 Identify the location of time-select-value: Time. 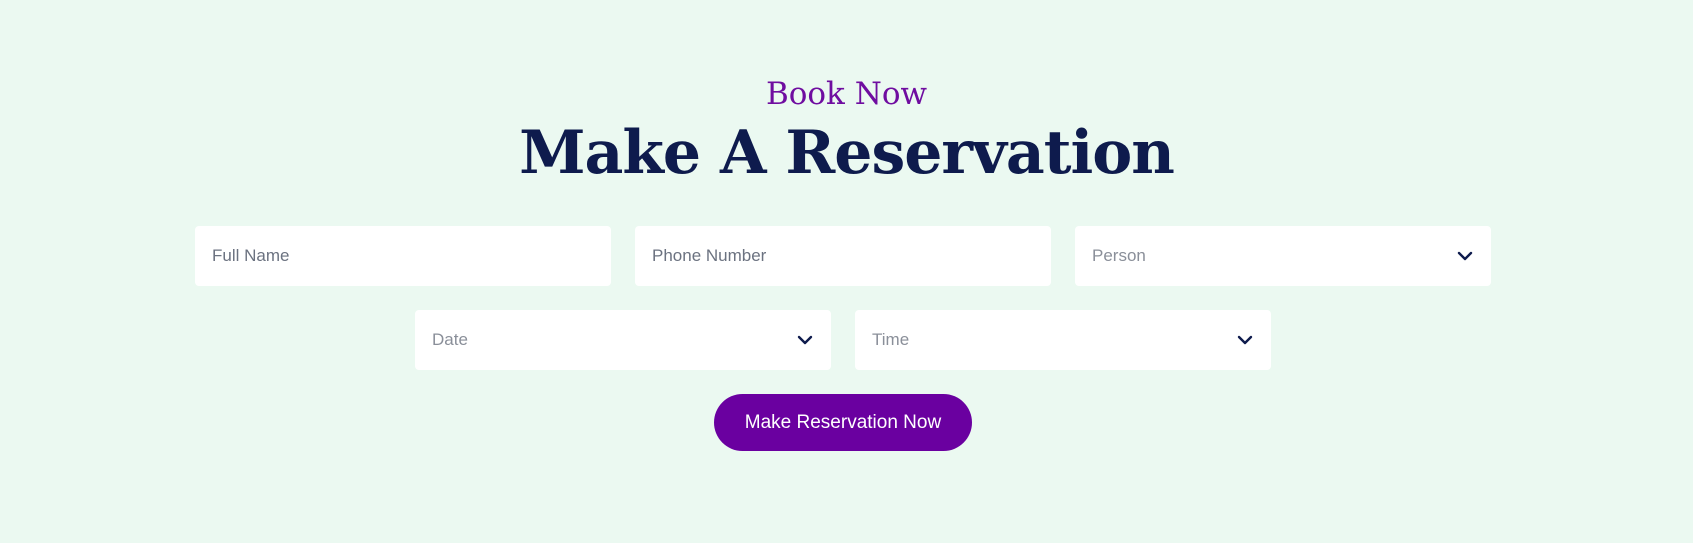
(891, 339).